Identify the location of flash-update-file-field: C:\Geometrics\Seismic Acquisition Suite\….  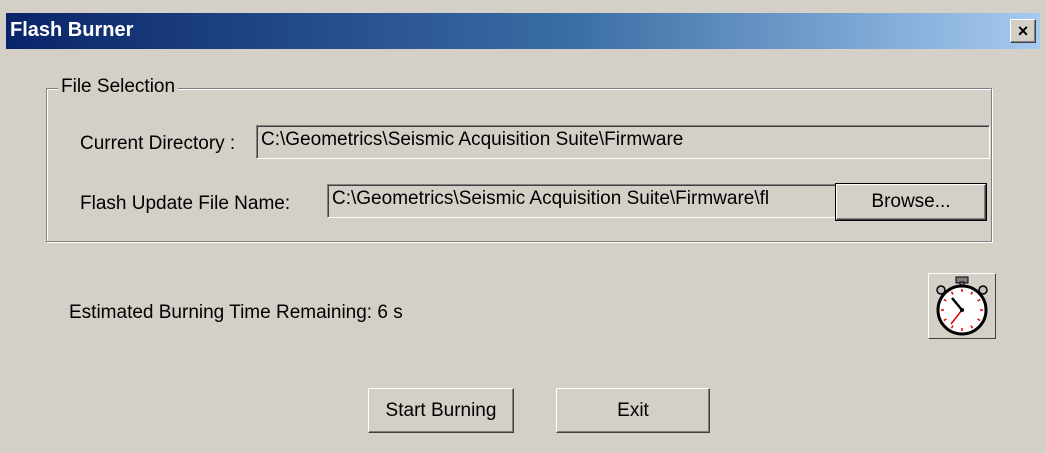
(581, 201).